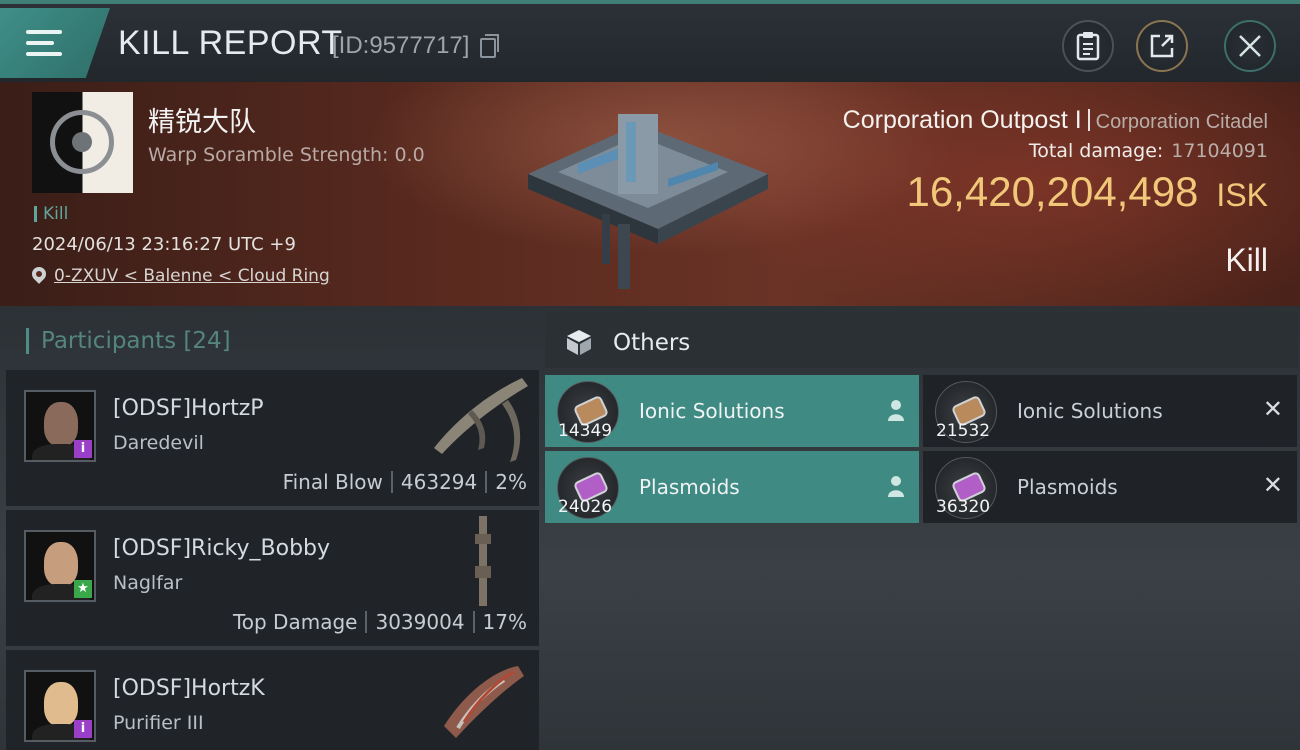 The height and width of the screenshot is (750, 1300). What do you see at coordinates (652, 343) in the screenshot?
I see `others-title: Others` at bounding box center [652, 343].